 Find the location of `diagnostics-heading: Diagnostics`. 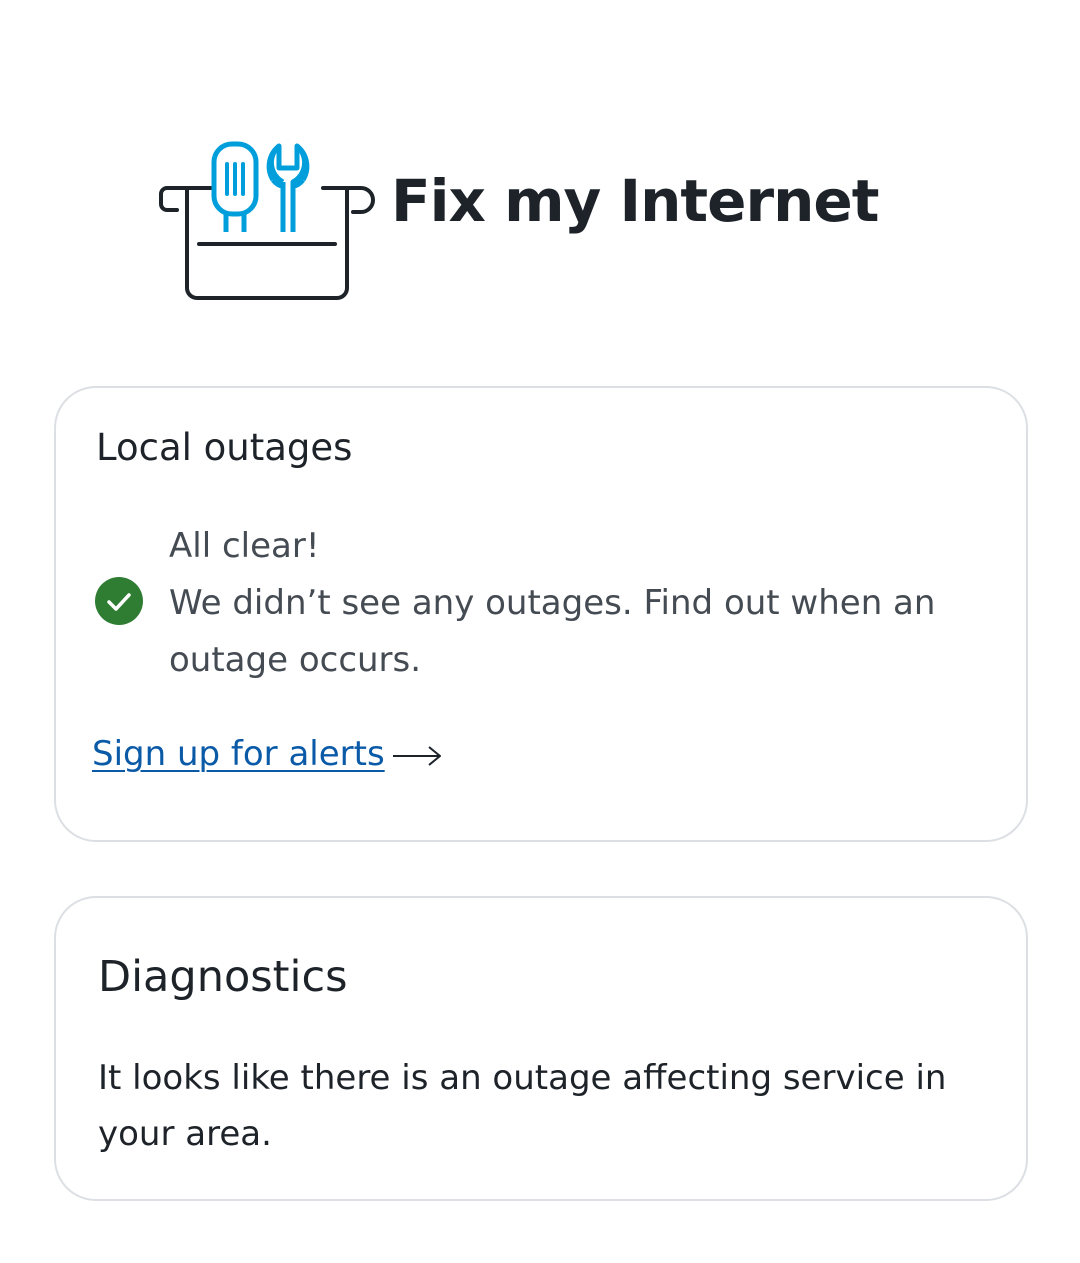

diagnostics-heading: Diagnostics is located at coordinates (223, 977).